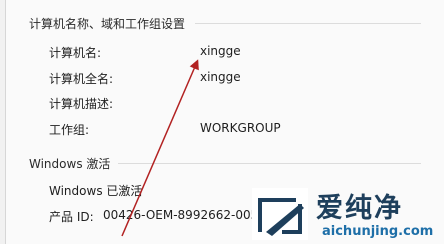  I want to click on activation-status: Windows 已激活, so click(96, 191).